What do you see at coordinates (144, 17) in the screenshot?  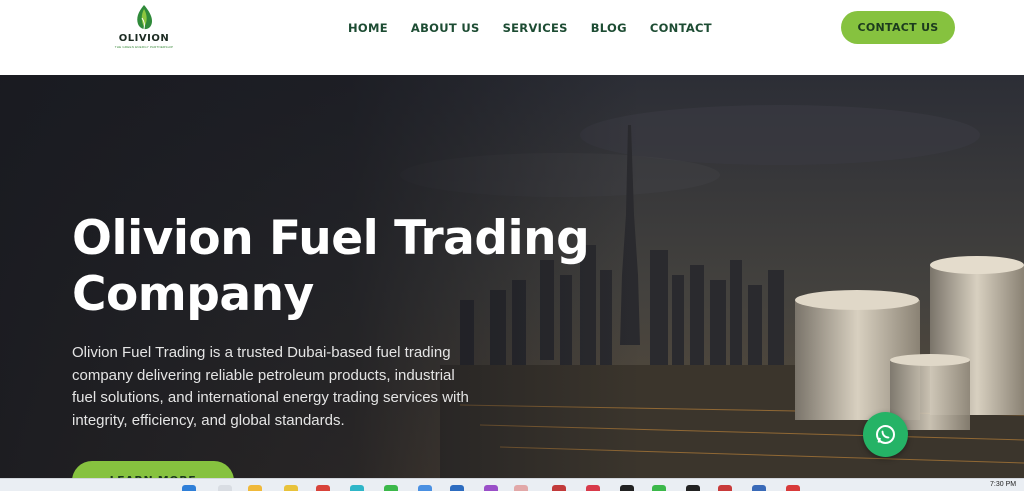 I see `leaf-drop-icon` at bounding box center [144, 17].